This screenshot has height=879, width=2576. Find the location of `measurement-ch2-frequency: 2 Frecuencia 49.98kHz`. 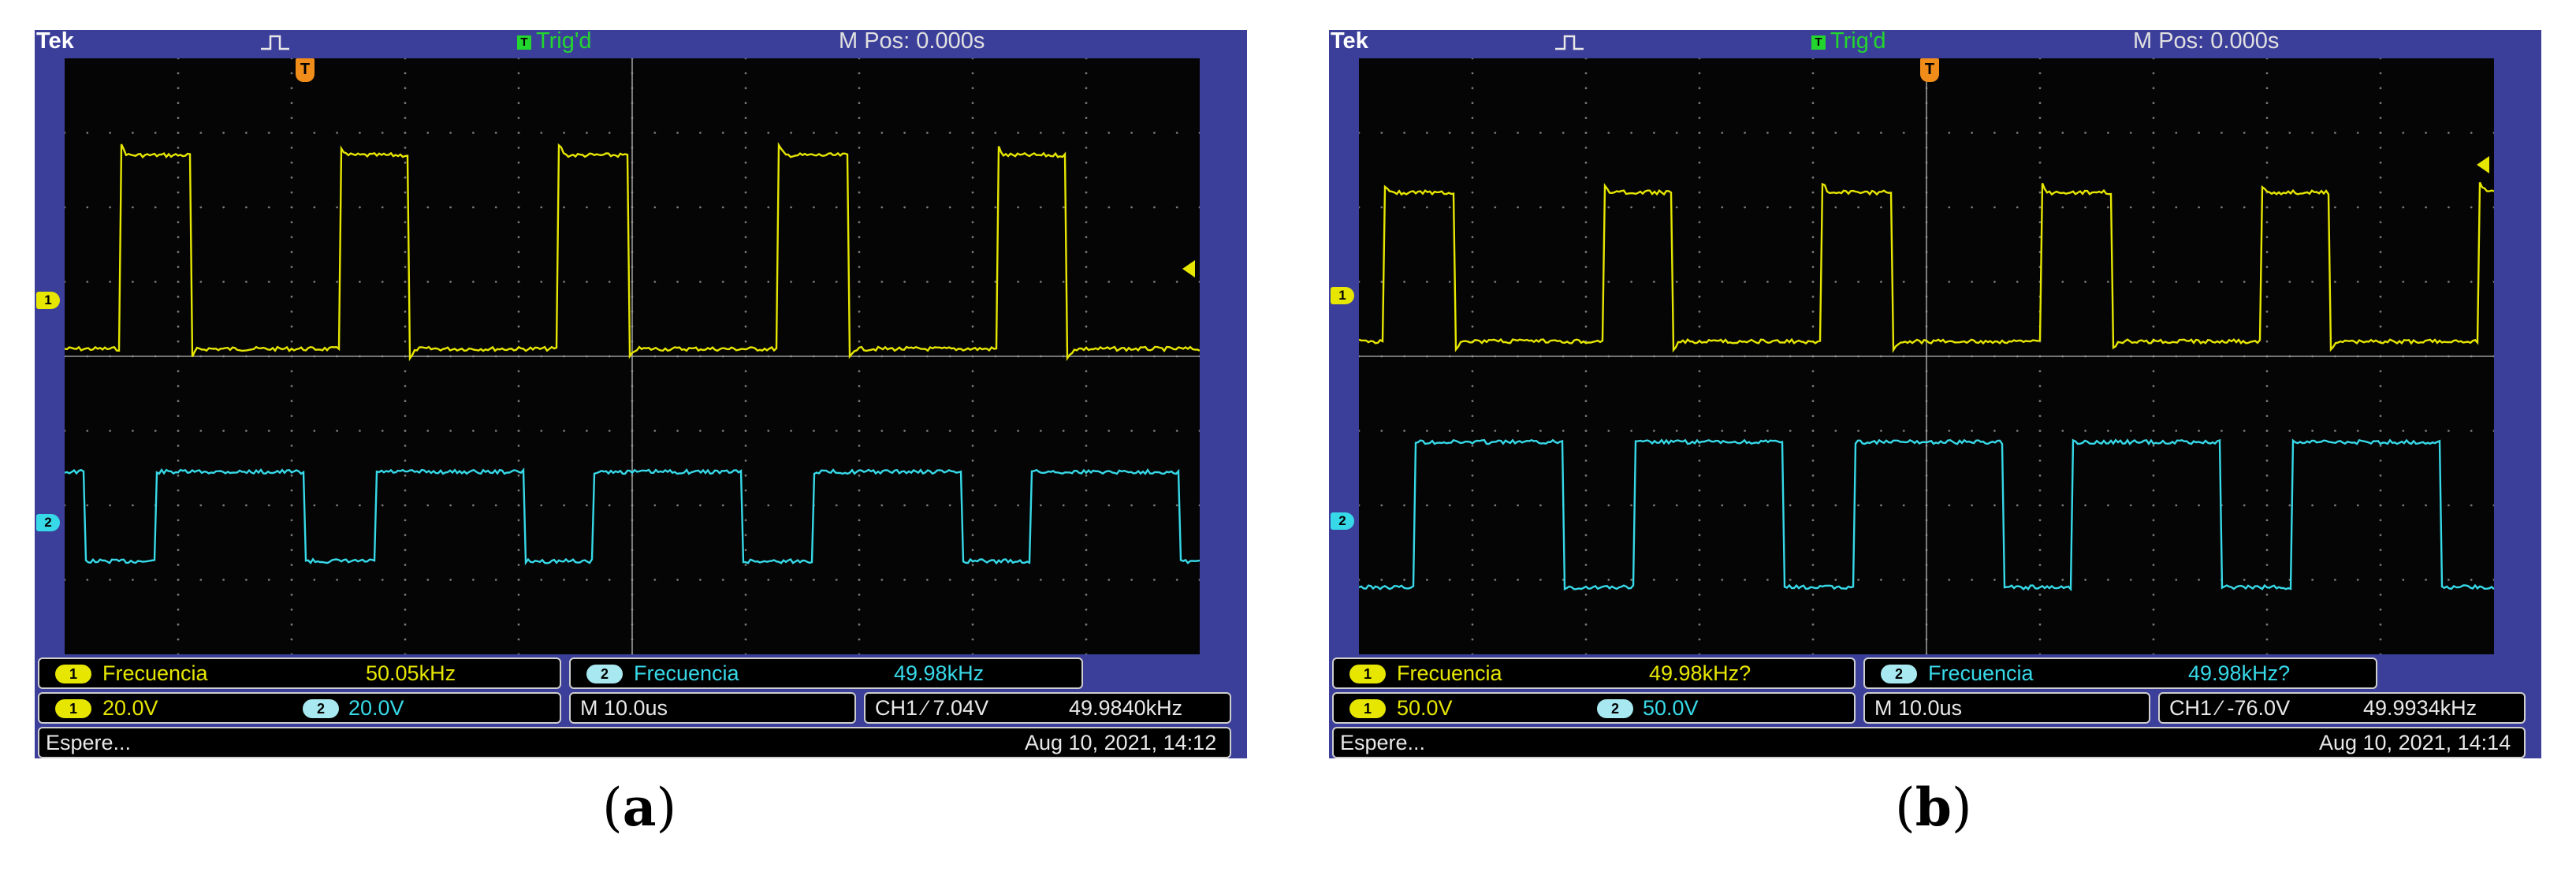

measurement-ch2-frequency: 2 Frecuencia 49.98kHz is located at coordinates (826, 673).